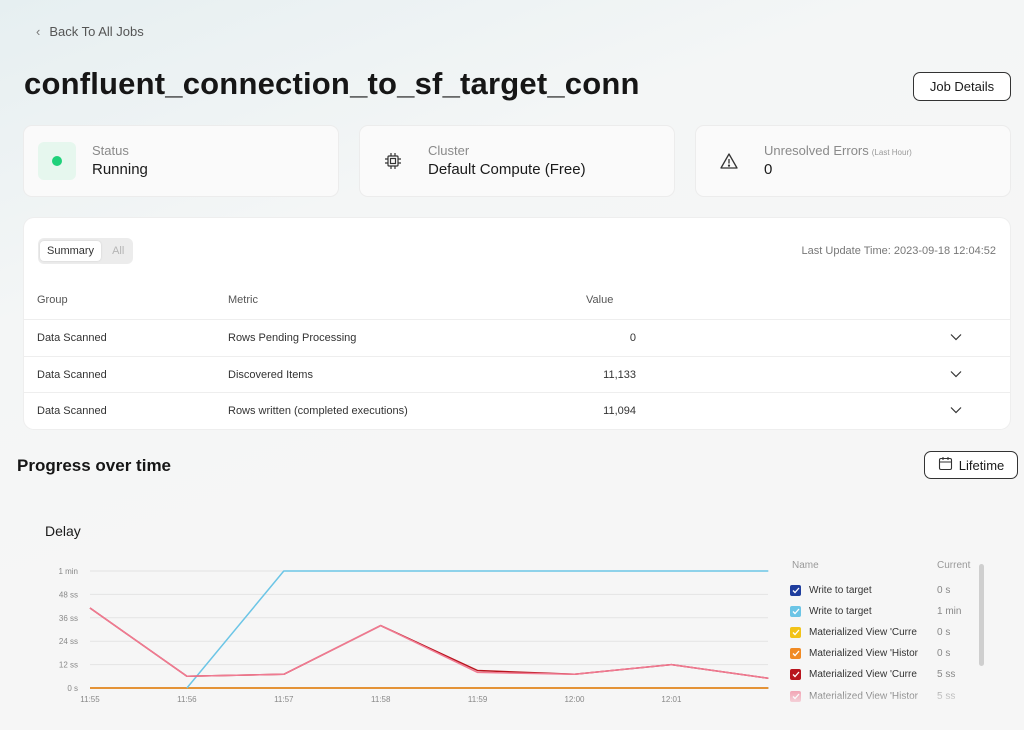 This screenshot has width=1024, height=730. Describe the element at coordinates (96, 31) in the screenshot. I see `back-link-label: Back To All Jobs` at that location.